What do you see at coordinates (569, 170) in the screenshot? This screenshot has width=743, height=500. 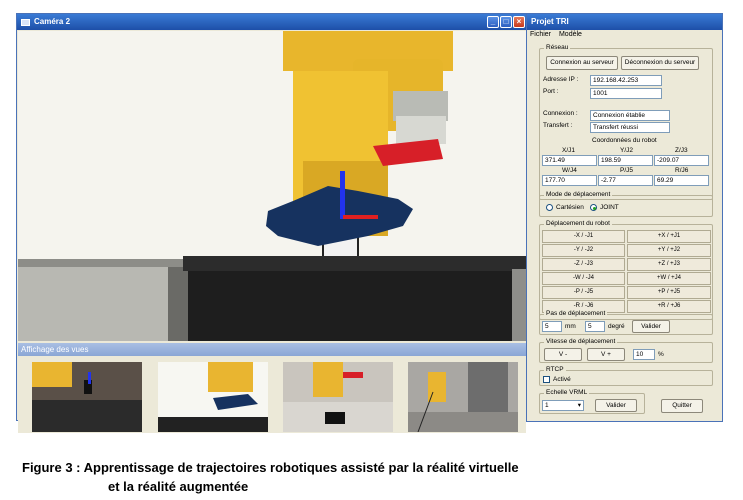 I see `coord-header: W/J4` at bounding box center [569, 170].